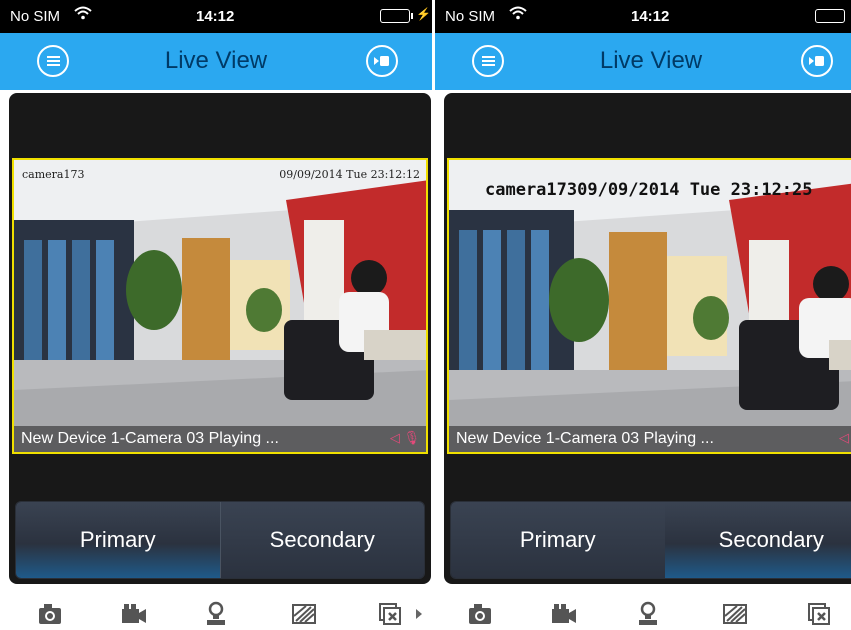  I want to click on osd-camera-name: camera173, so click(53, 174).